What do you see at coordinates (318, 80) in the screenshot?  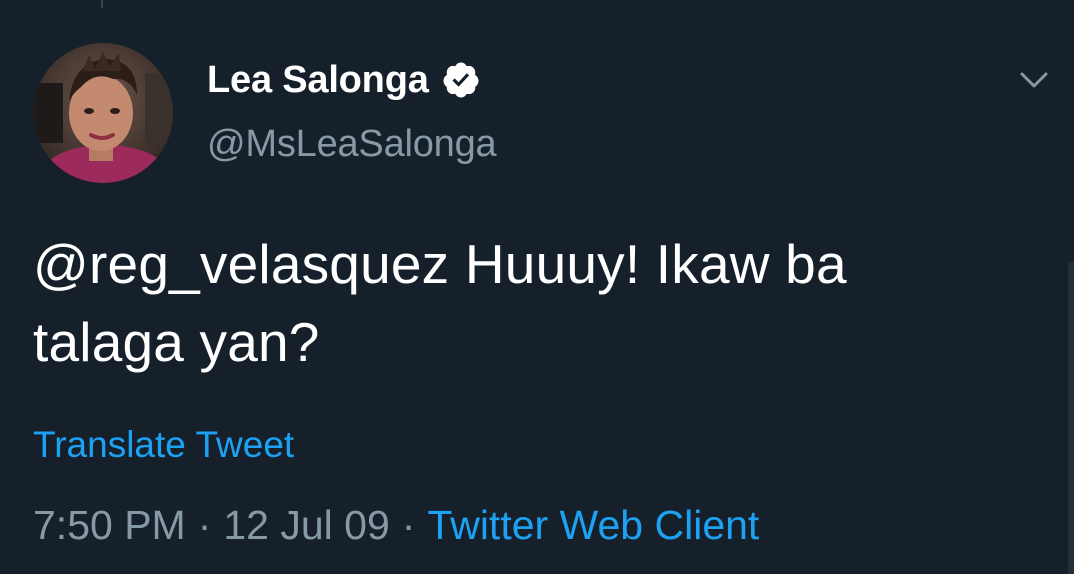 I see `author-display-name: Lea Salonga` at bounding box center [318, 80].